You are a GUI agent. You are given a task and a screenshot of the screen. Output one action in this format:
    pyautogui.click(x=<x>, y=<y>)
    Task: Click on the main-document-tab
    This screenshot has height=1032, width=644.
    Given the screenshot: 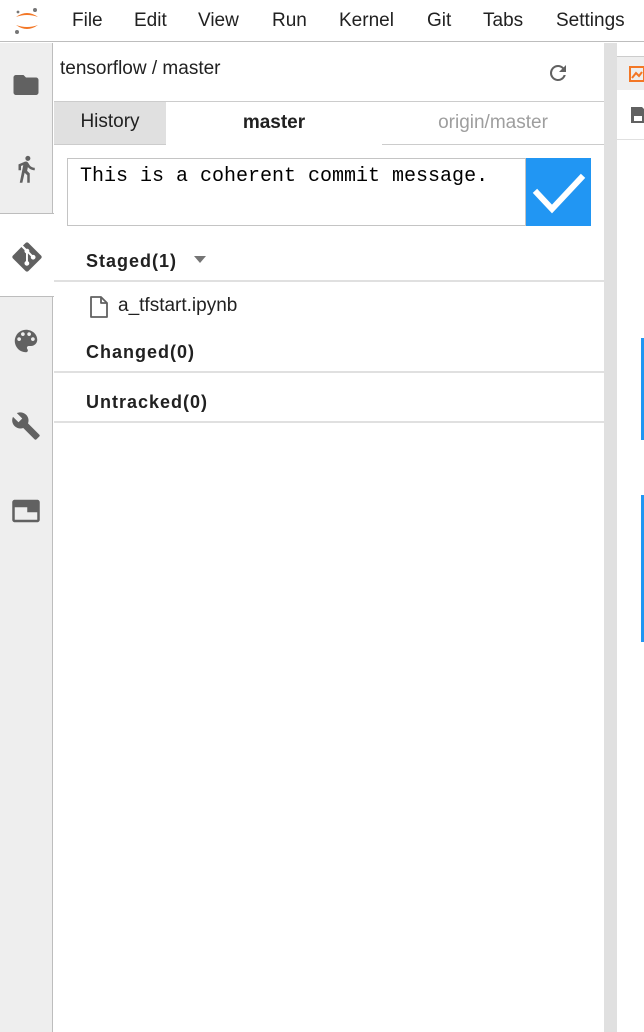 What is the action you would take?
    pyautogui.click(x=630, y=73)
    